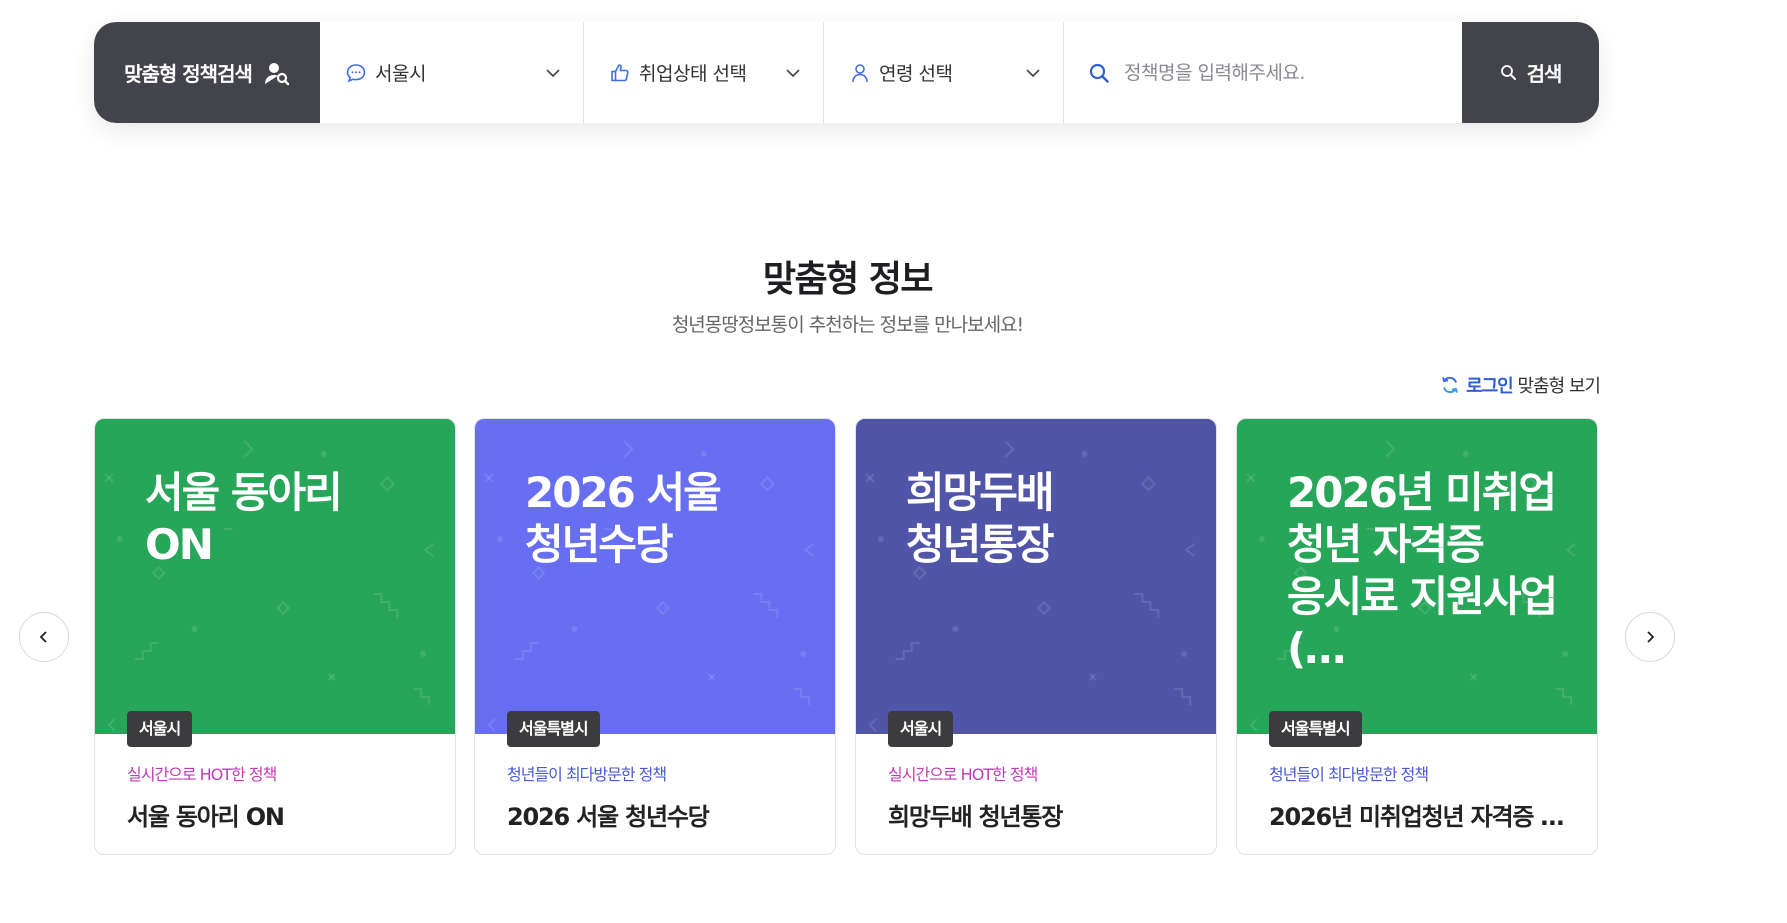  What do you see at coordinates (1036, 576) in the screenshot?
I see `card-image: 희망두배 청년통장` at bounding box center [1036, 576].